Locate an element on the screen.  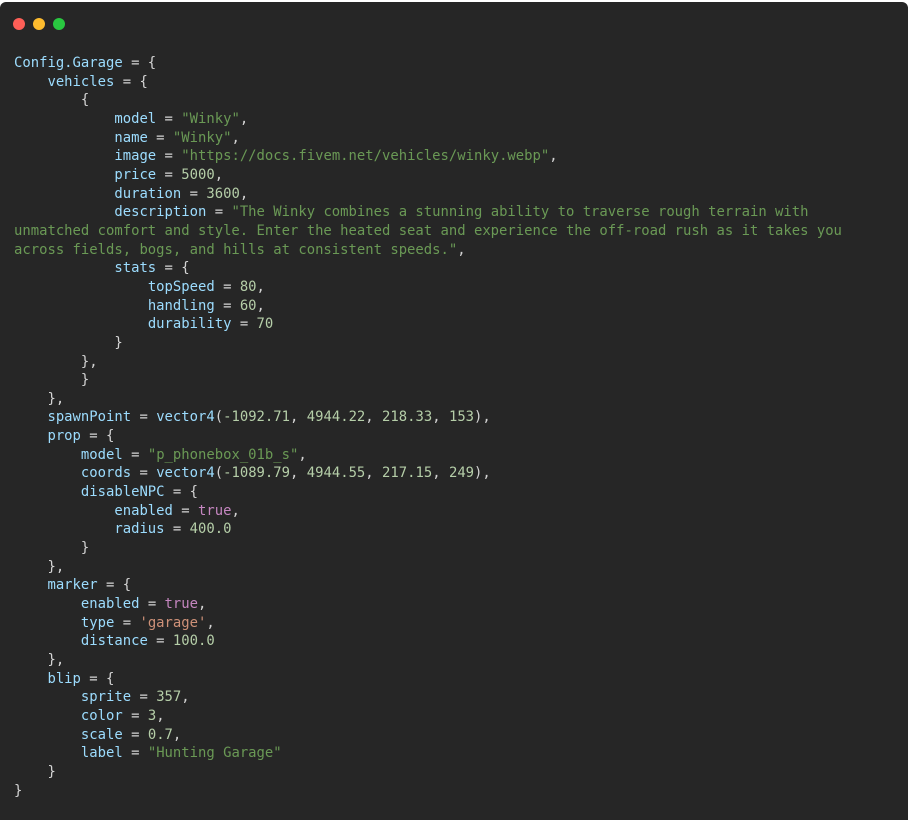
code-token-number: 357 is located at coordinates (169, 697).